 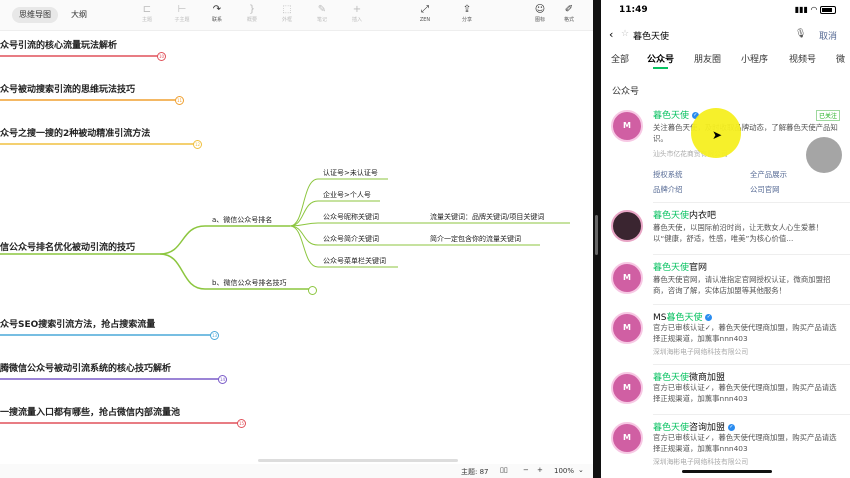 I want to click on tab-mini-programs: 小程序, so click(x=754, y=58).